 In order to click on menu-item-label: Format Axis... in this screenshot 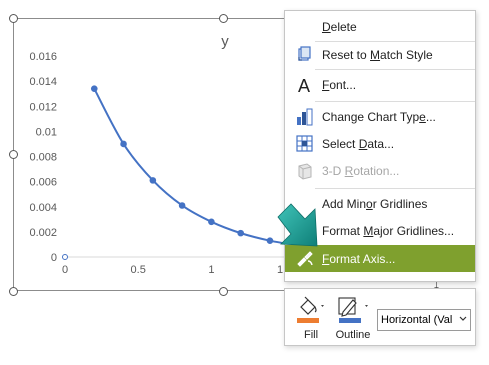, I will do `click(359, 258)`.